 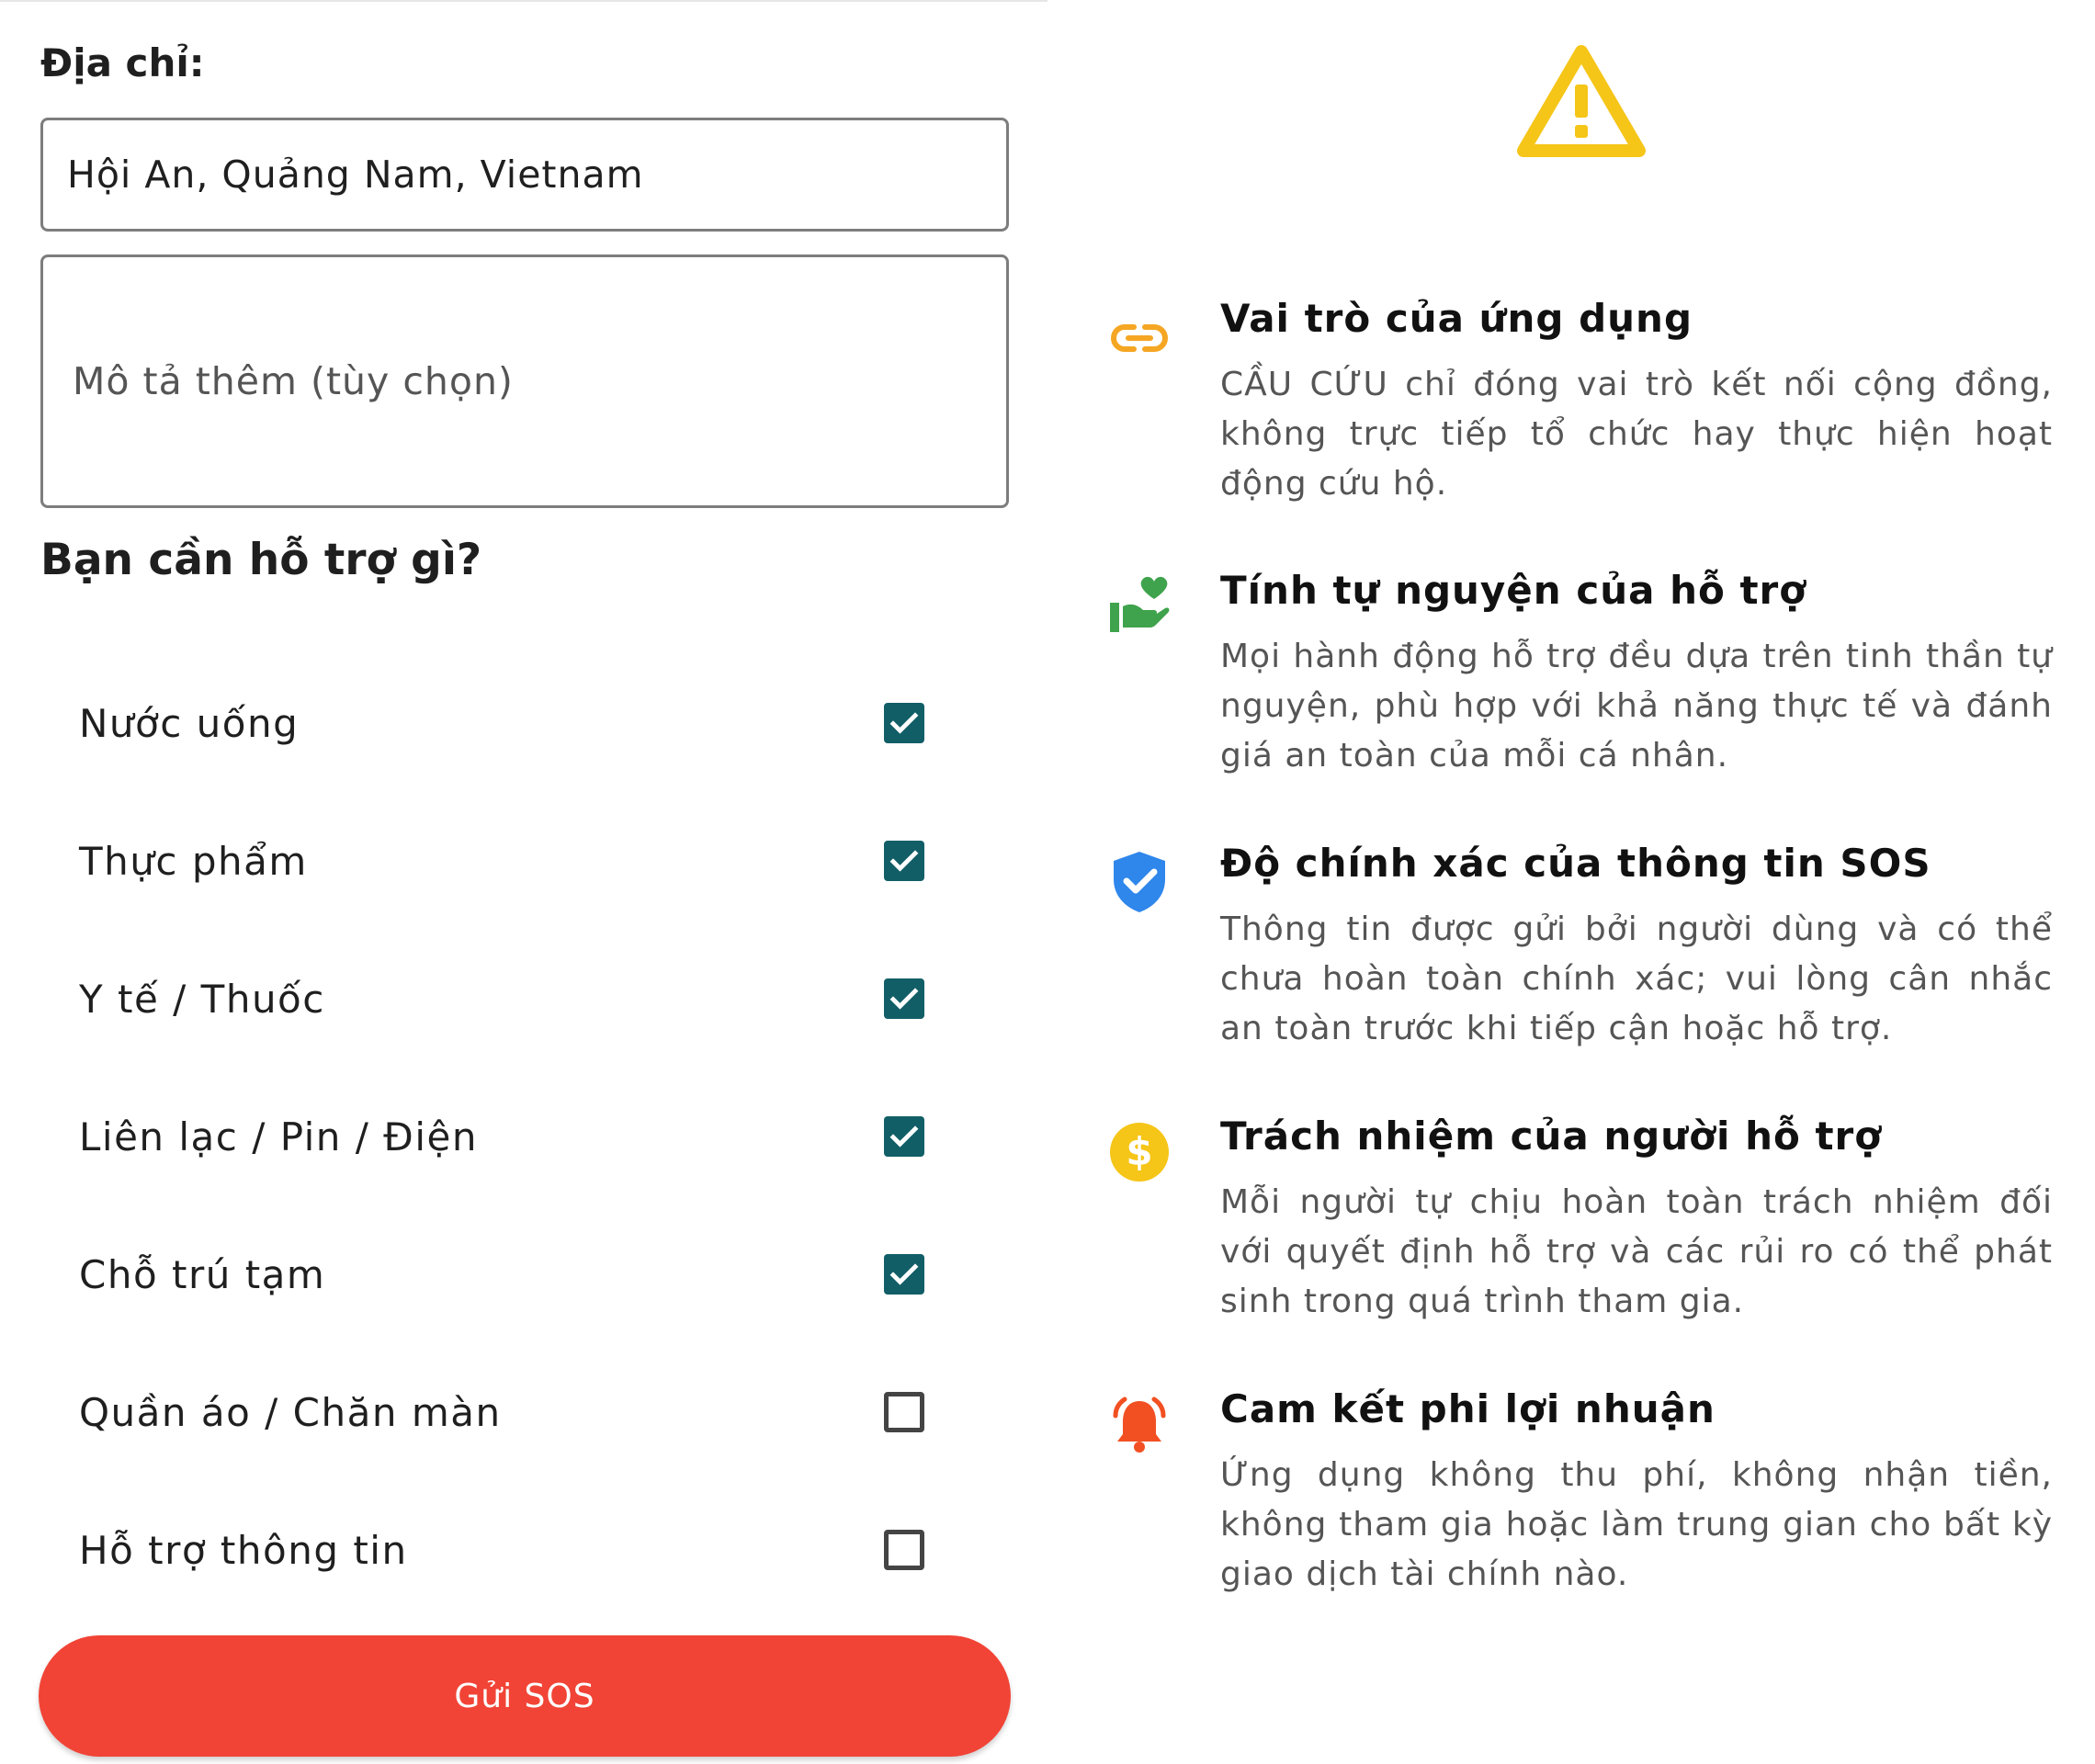 I want to click on address-label: Địa chỉ:, so click(x=122, y=63).